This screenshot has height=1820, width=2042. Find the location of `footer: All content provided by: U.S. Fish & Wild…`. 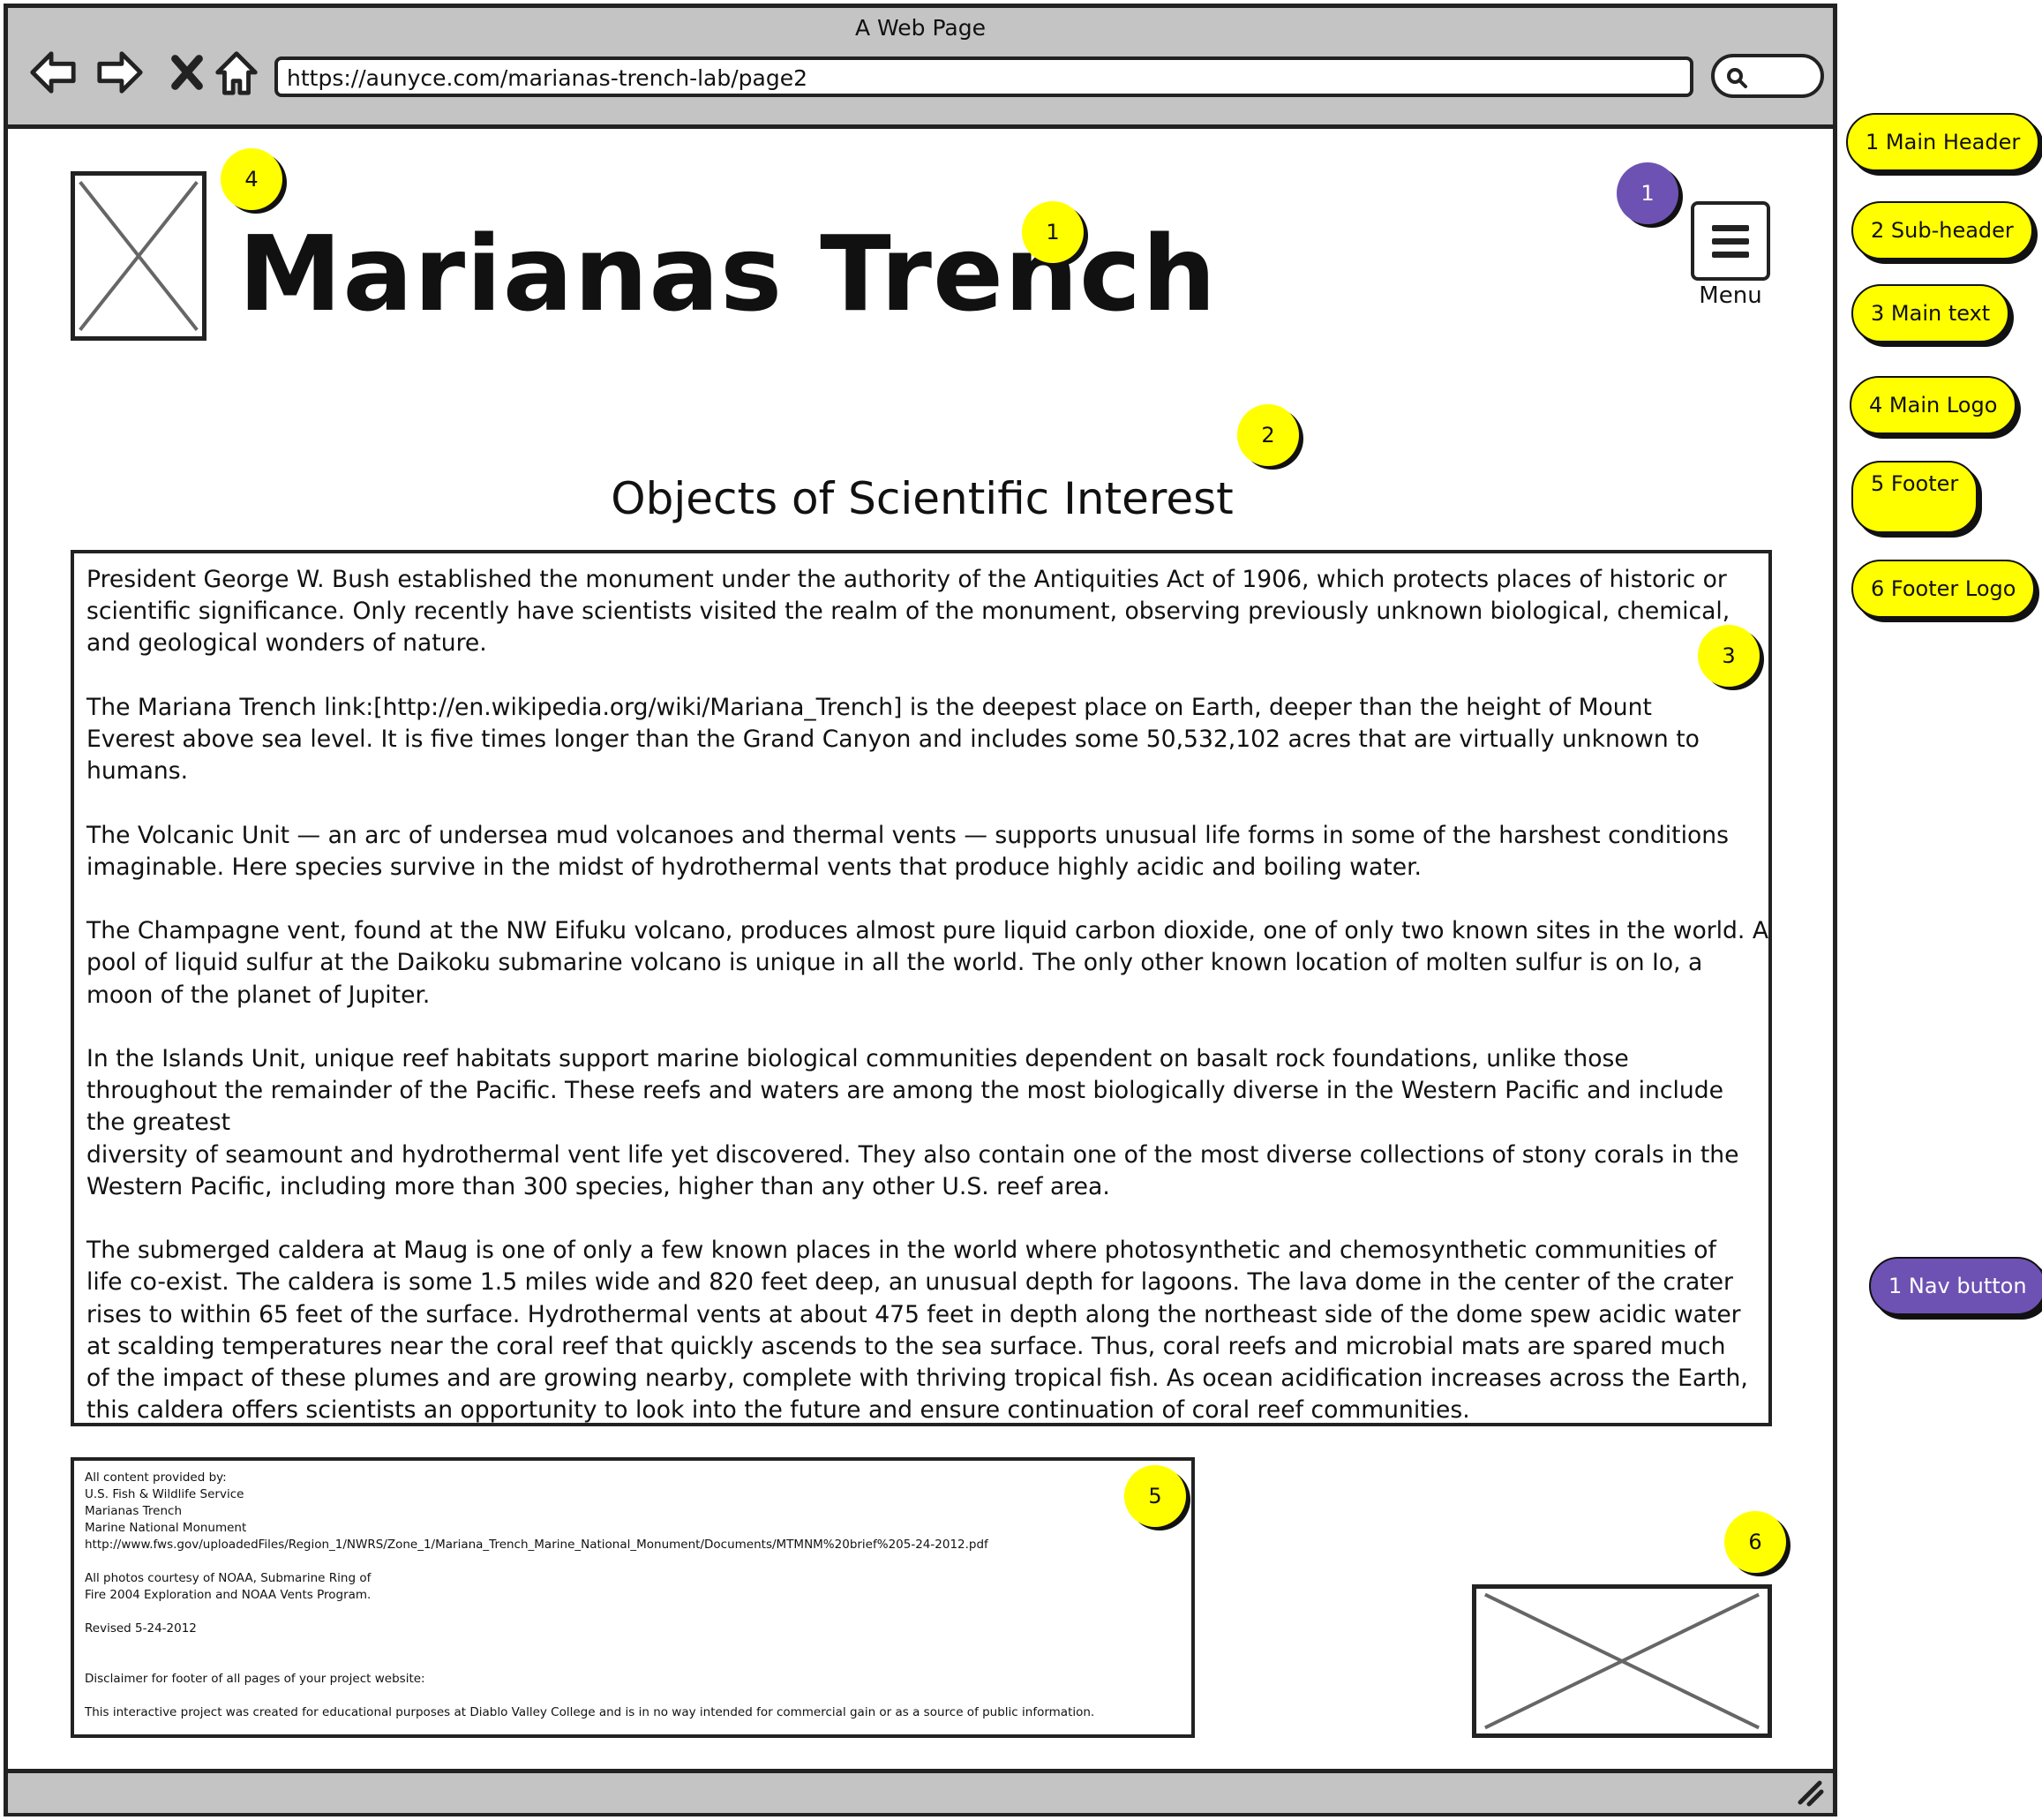

footer: All content provided by: U.S. Fish & Wild… is located at coordinates (633, 1597).